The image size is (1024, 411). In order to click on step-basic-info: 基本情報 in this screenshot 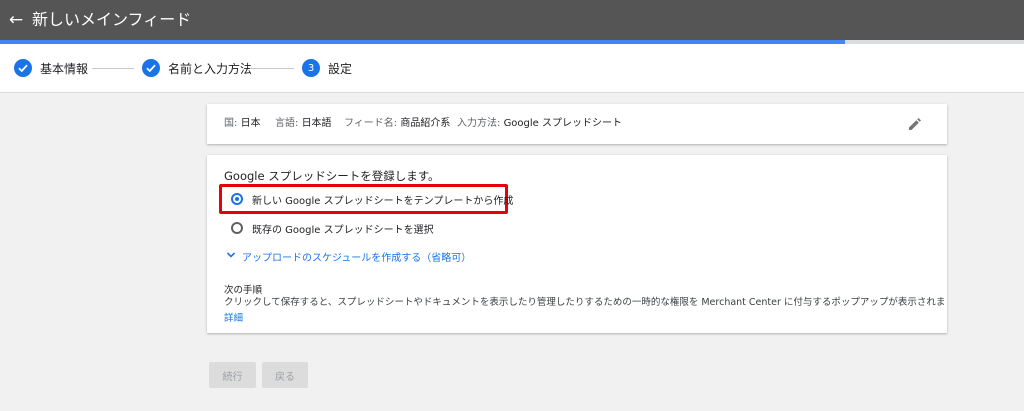, I will do `click(51, 68)`.